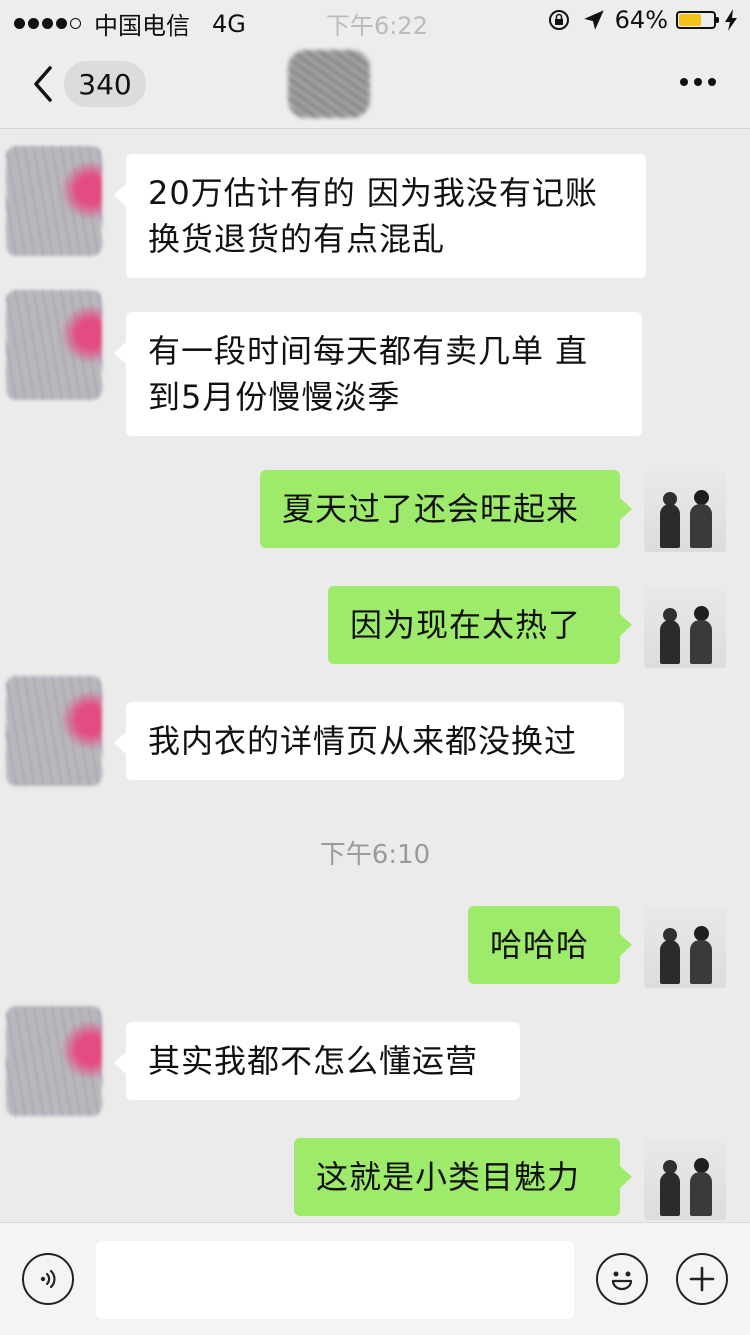 Image resolution: width=750 pixels, height=1335 pixels. Describe the element at coordinates (378, 374) in the screenshot. I see `message-bubble-left: 有一段时间每天都有卖几单 直 到5月份慢慢淡季` at that location.